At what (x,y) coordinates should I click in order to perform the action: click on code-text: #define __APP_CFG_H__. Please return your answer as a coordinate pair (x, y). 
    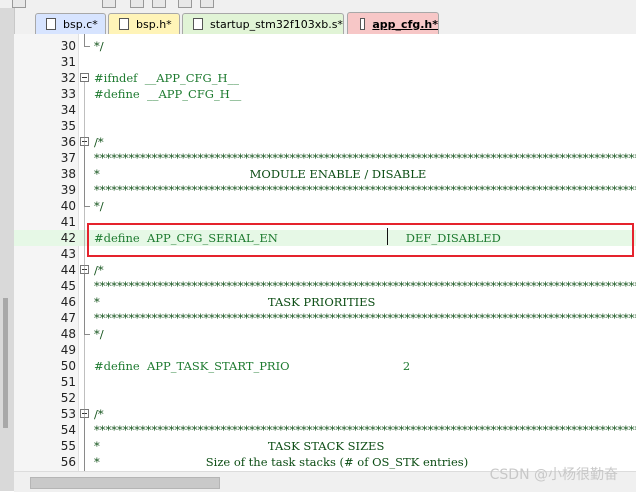
    Looking at the image, I should click on (168, 94).